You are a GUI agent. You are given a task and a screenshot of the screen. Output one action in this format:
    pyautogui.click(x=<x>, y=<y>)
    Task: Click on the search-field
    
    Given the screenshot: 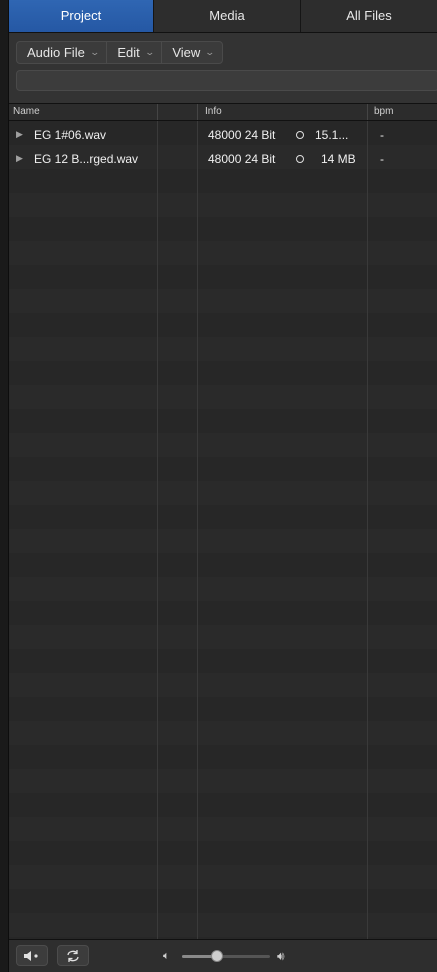 What is the action you would take?
    pyautogui.click(x=226, y=80)
    